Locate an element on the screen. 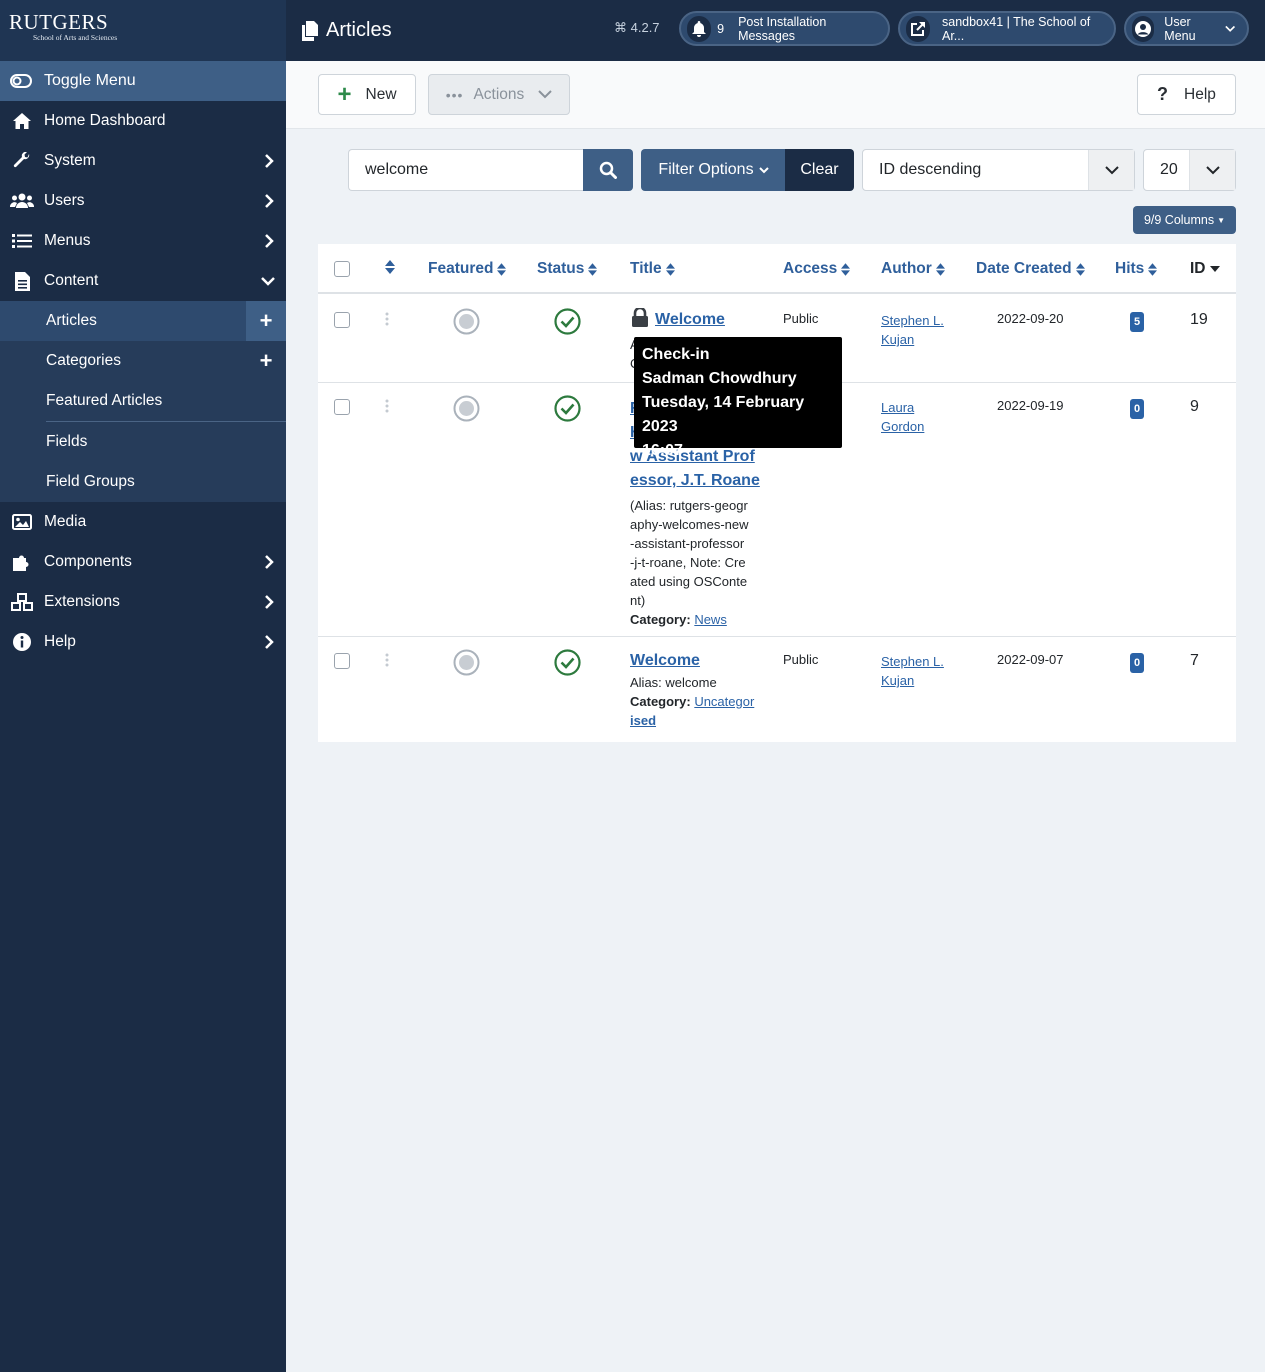 The height and width of the screenshot is (1372, 1265). sidebar-item-content: Content is located at coordinates (143, 281).